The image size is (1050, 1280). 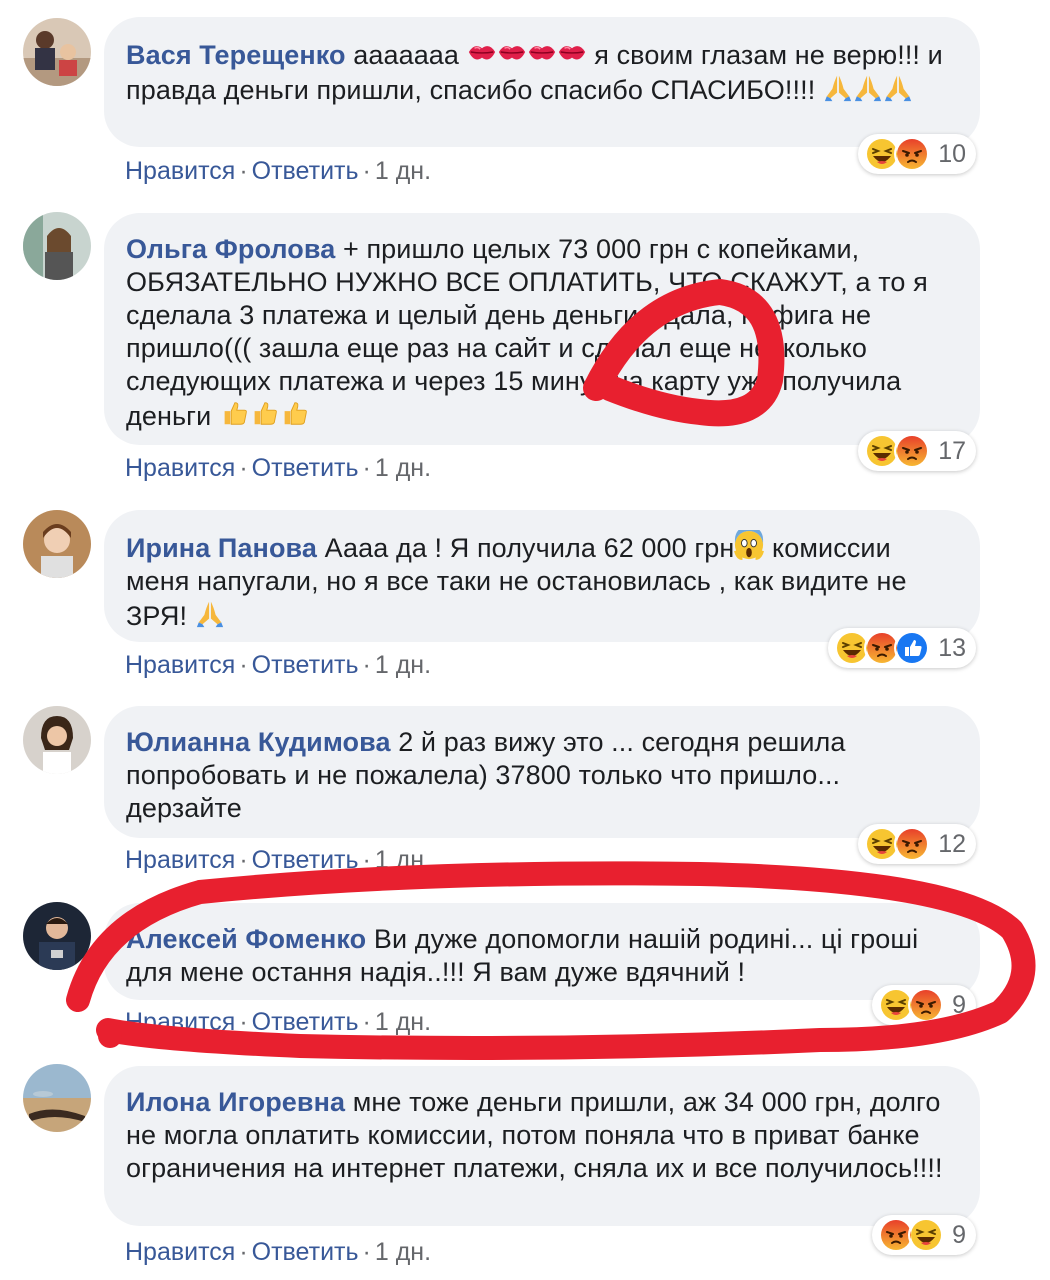 What do you see at coordinates (912, 648) in the screenshot?
I see `like-reaction-icon` at bounding box center [912, 648].